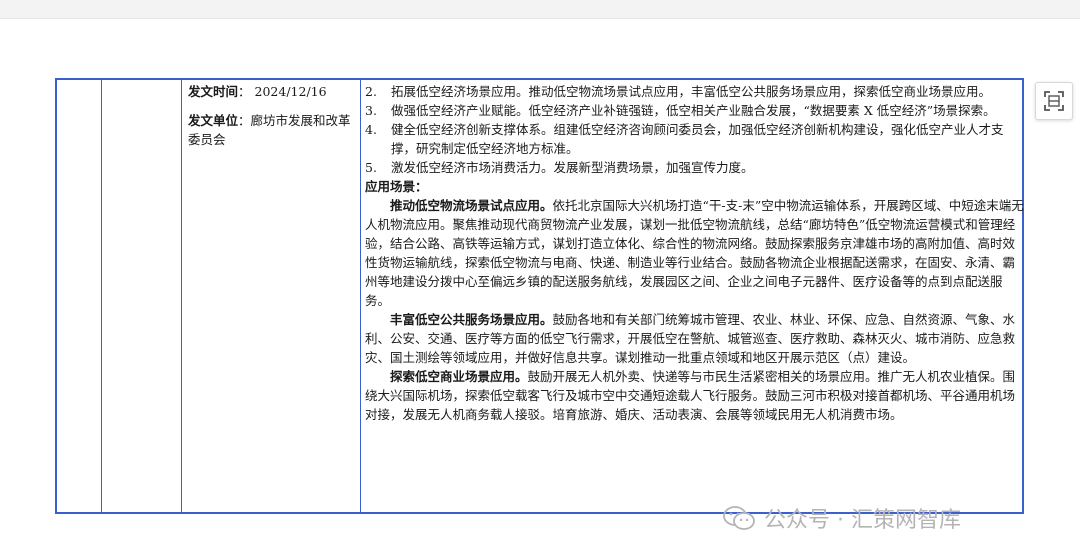 The width and height of the screenshot is (1080, 558). I want to click on watermark: 公众号 · 汇策网智库, so click(841, 518).